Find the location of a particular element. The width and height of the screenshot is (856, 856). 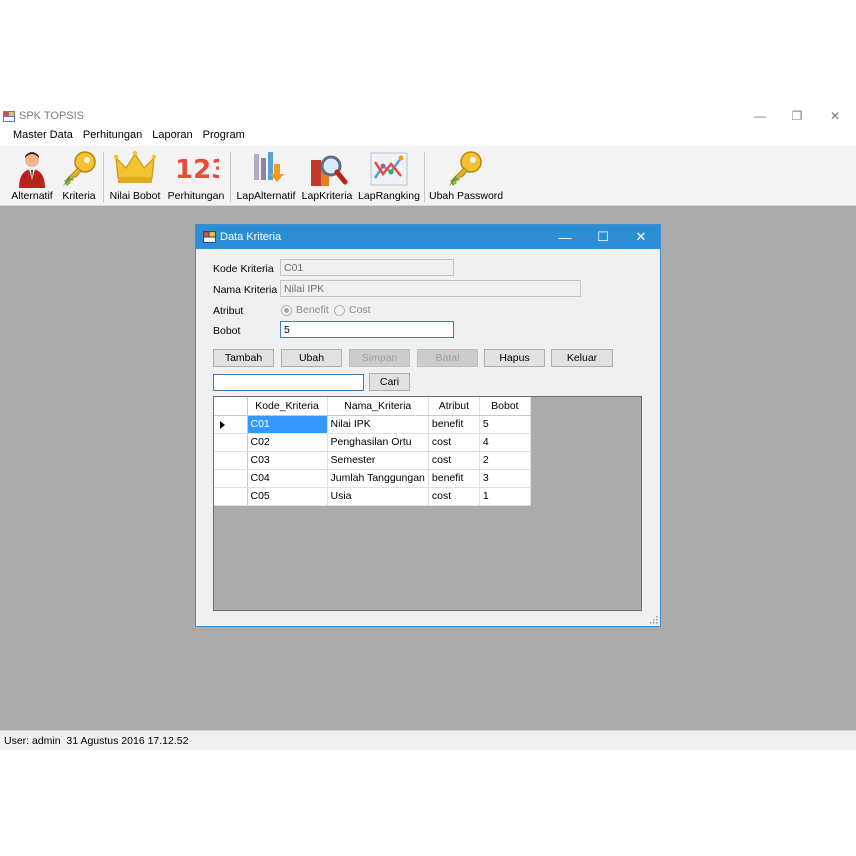

menu-perhitungan: Perhitungan is located at coordinates (112, 136).